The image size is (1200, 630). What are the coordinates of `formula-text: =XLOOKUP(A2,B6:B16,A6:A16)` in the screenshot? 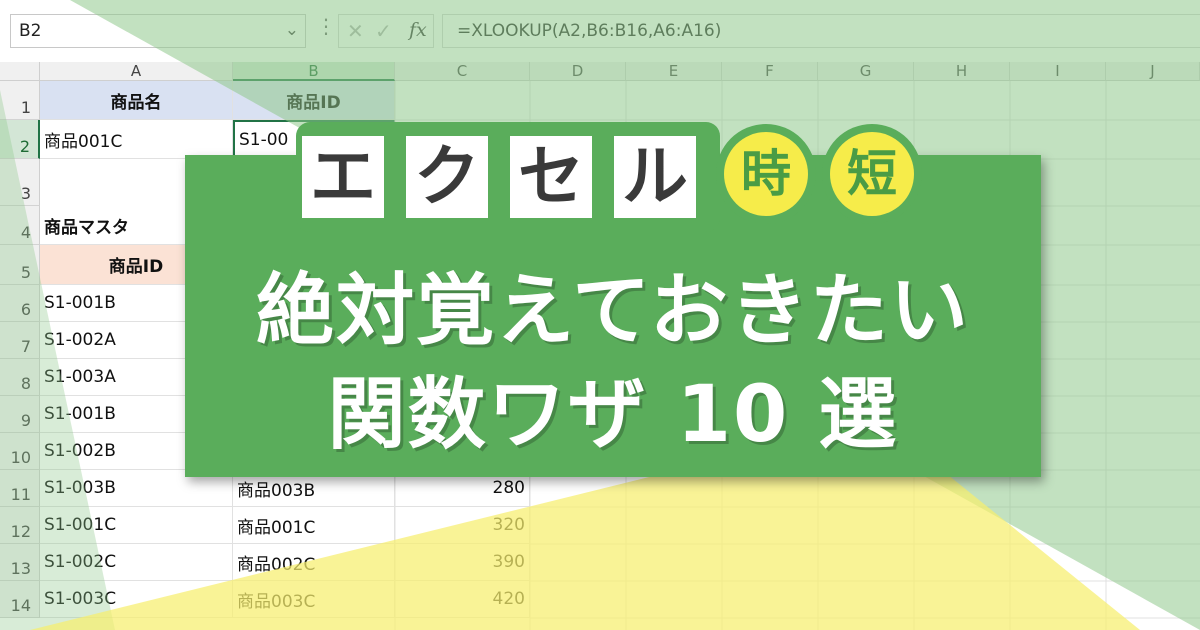 It's located at (589, 31).